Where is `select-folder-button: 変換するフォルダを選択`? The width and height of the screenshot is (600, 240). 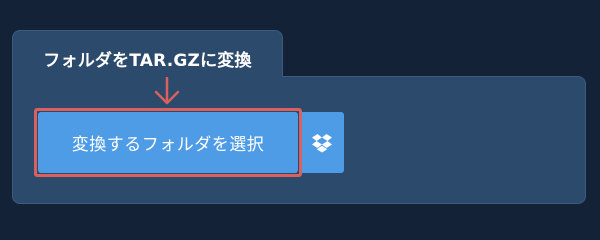
select-folder-button: 変換するフォルダを選択 is located at coordinates (168, 142).